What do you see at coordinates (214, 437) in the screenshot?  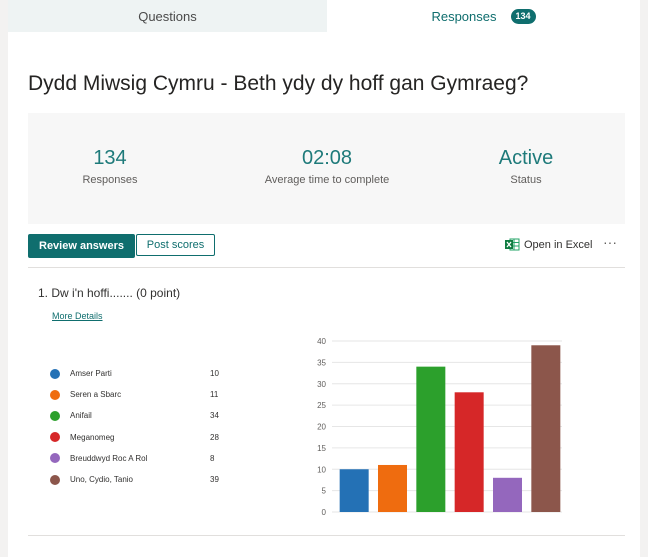 I see `legend-count: 28` at bounding box center [214, 437].